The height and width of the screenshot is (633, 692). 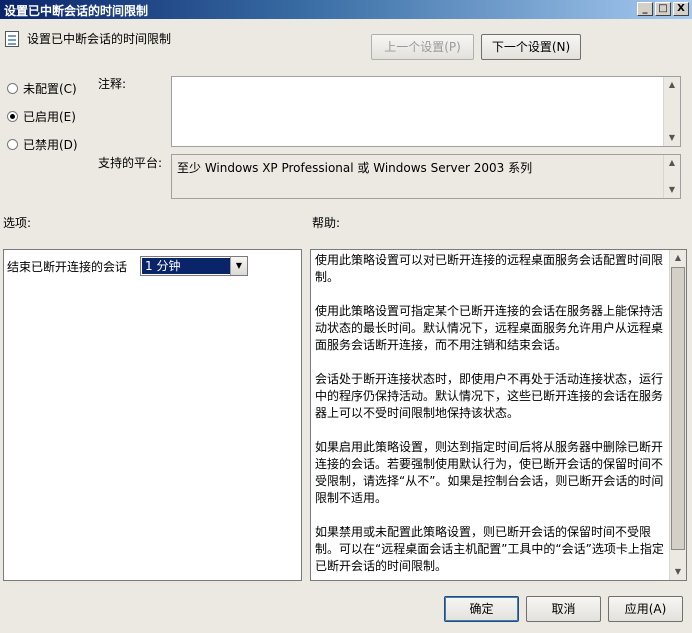 What do you see at coordinates (49, 117) in the screenshot?
I see `radio-label: 已启用(E)` at bounding box center [49, 117].